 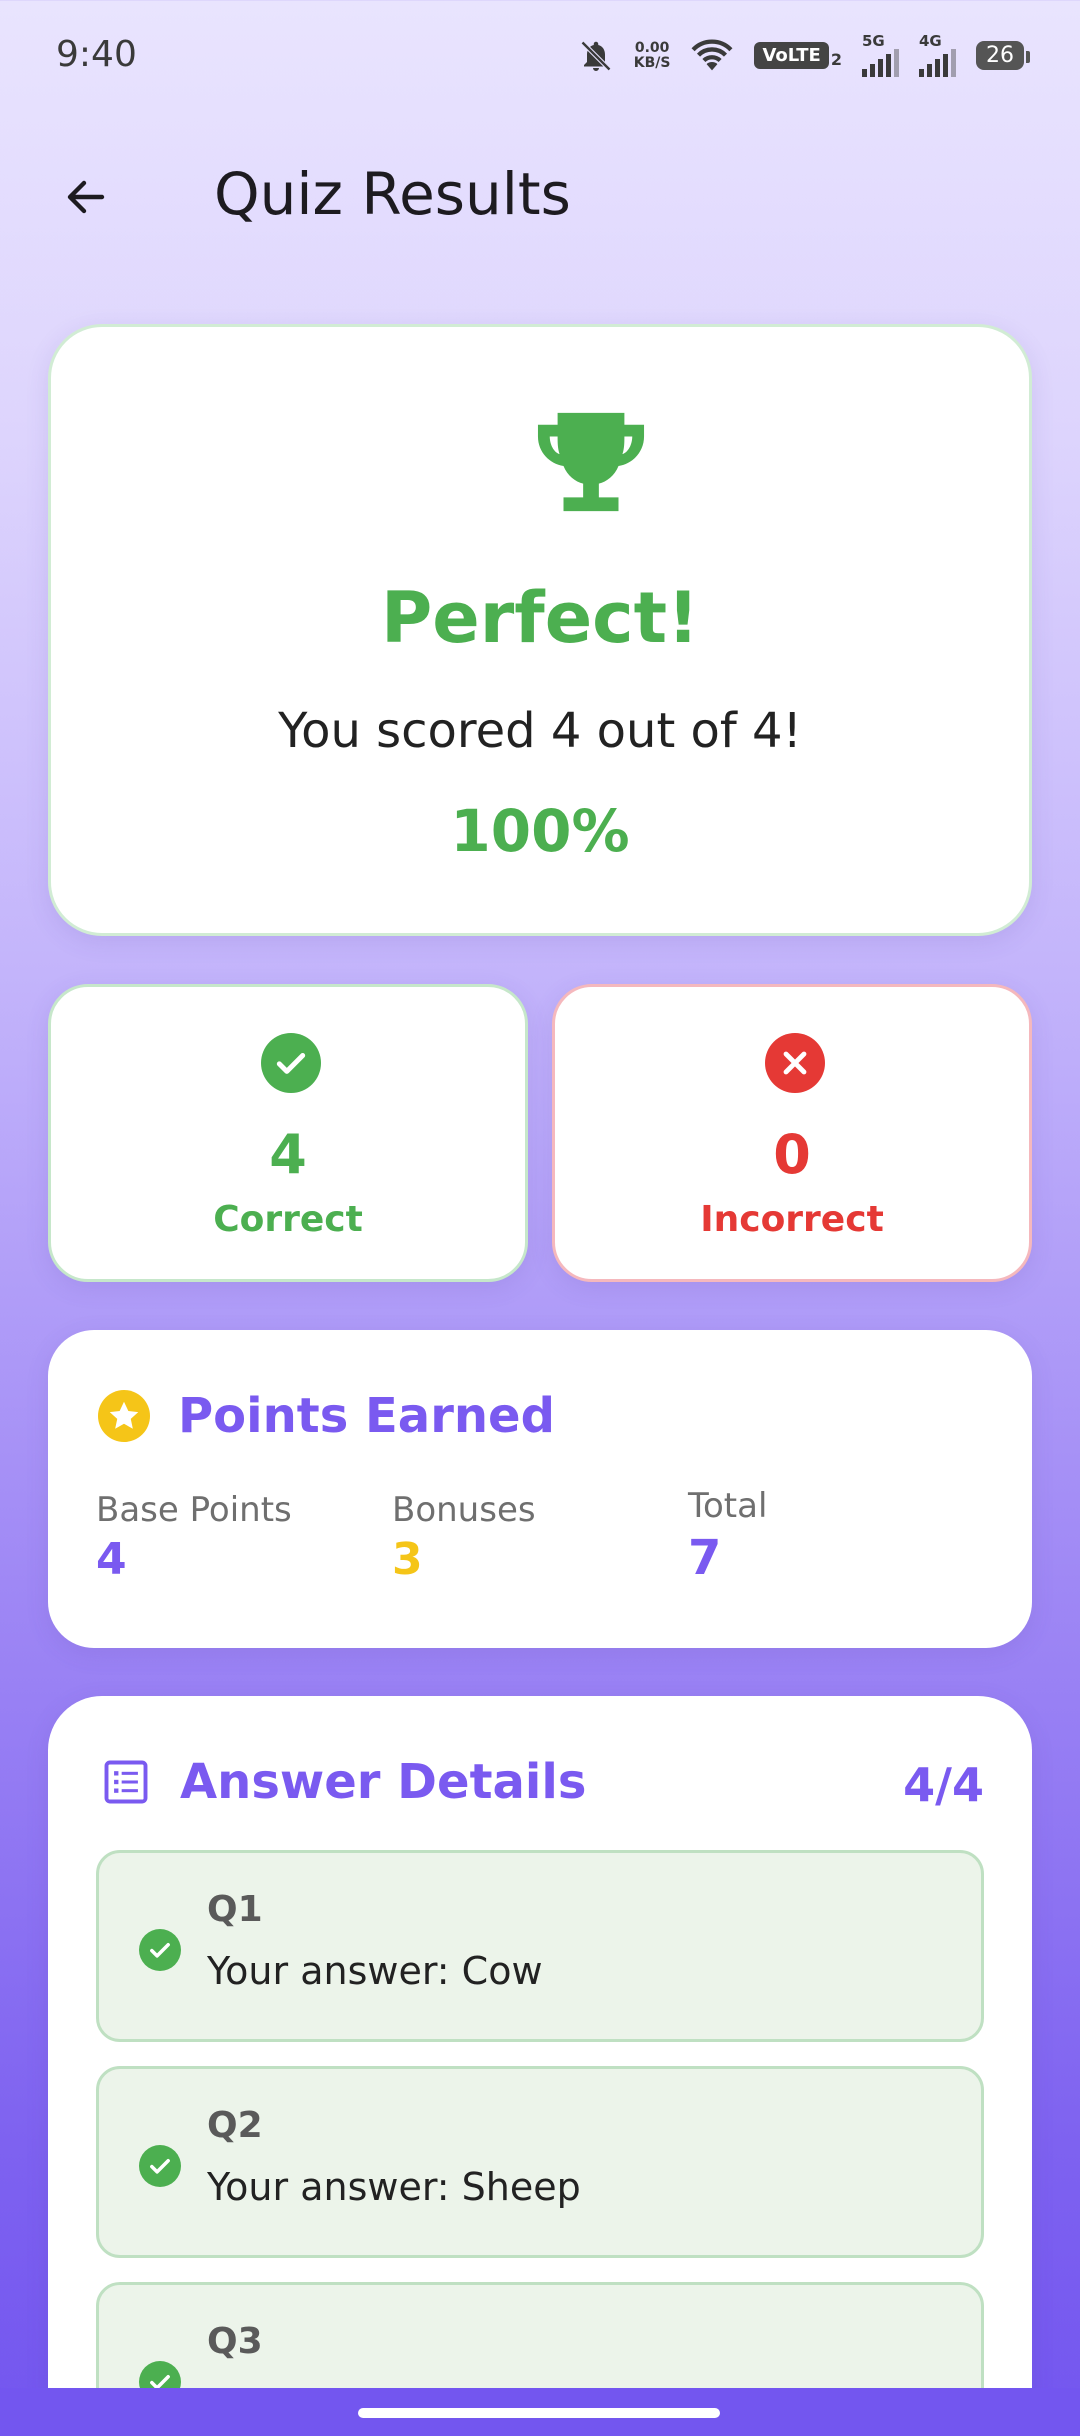 What do you see at coordinates (366, 1416) in the screenshot?
I see `points-title: Points Earned` at bounding box center [366, 1416].